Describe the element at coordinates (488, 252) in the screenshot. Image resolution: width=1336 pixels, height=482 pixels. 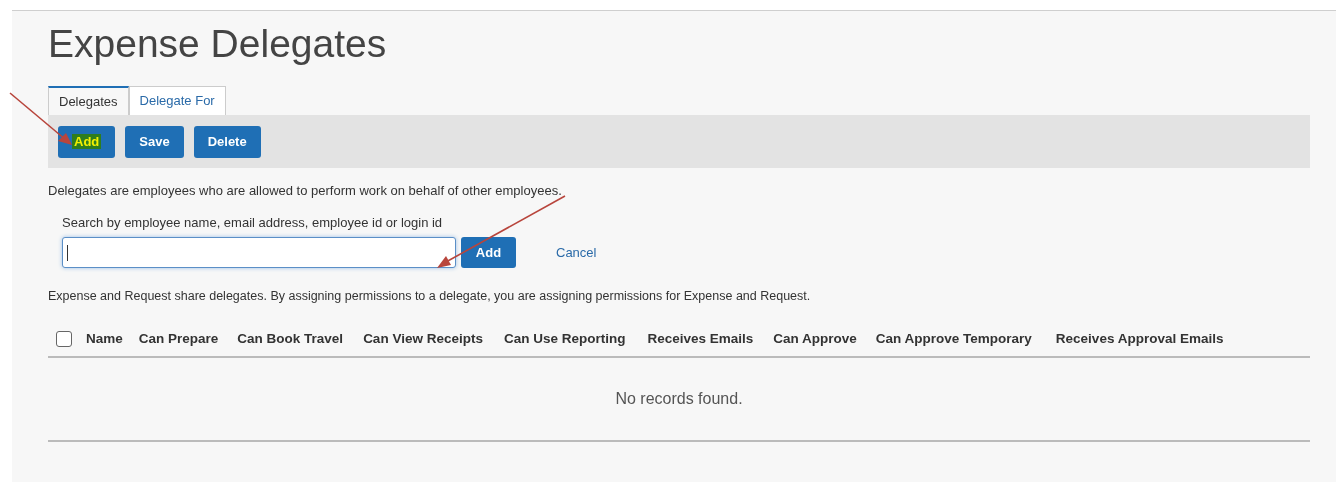
I see `add-button: Add` at that location.